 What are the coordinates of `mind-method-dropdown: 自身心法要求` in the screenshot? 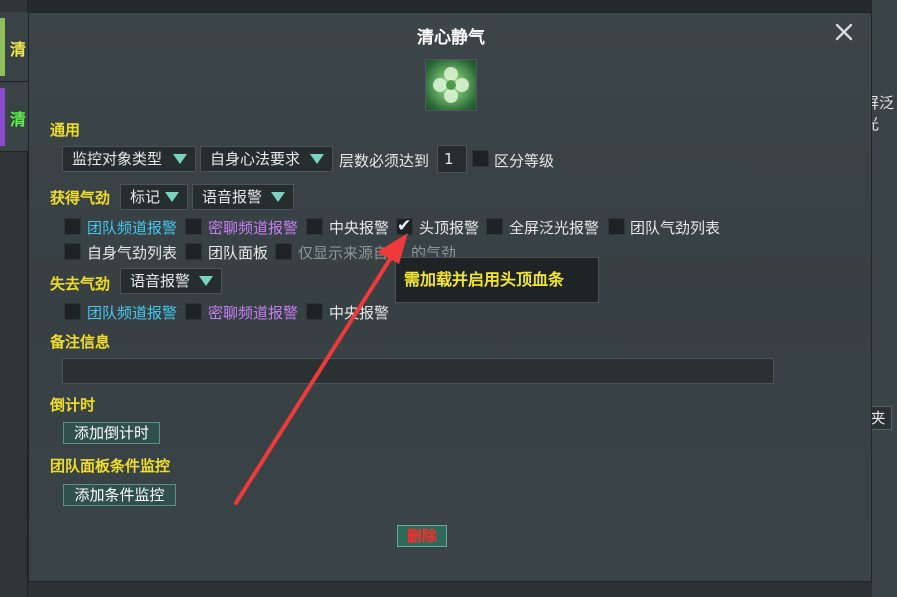 It's located at (266, 159).